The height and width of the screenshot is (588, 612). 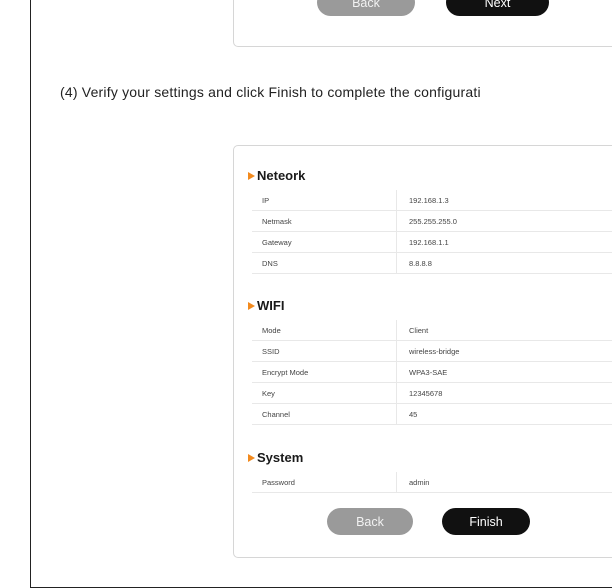 I want to click on back-button-previous: Back, so click(x=366, y=8).